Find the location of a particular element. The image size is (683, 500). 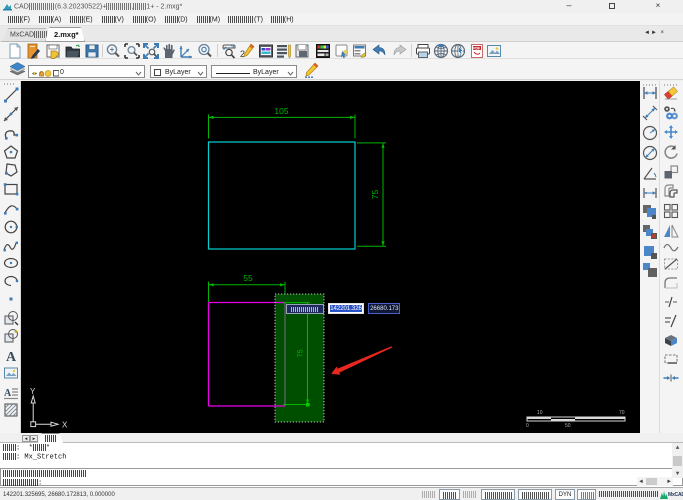

svg-text: 0 is located at coordinates (527, 426).